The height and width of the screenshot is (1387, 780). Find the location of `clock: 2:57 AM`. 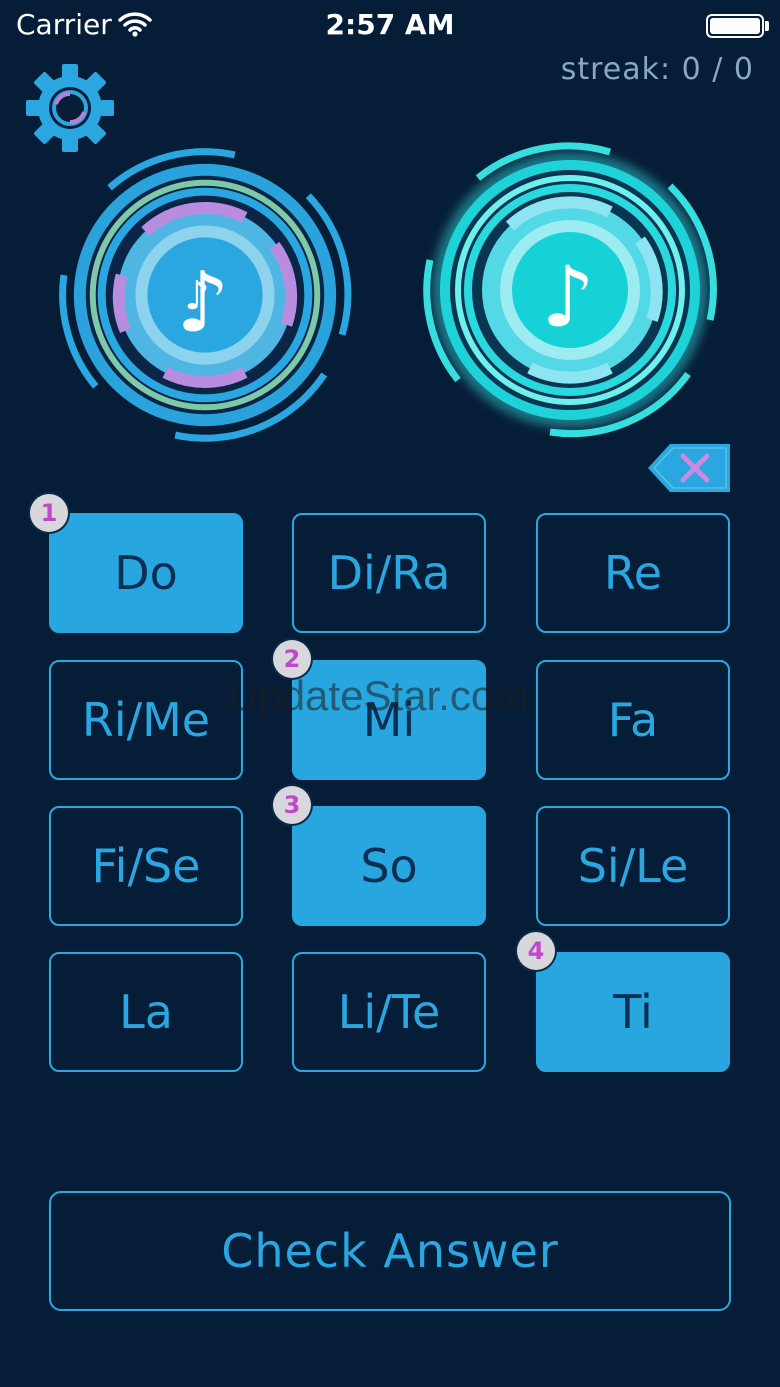

clock: 2:57 AM is located at coordinates (390, 24).